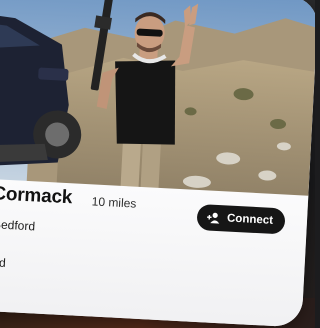 This screenshot has width=320, height=328. Describe the element at coordinates (36, 195) in the screenshot. I see `profile-name: cCormack` at that location.